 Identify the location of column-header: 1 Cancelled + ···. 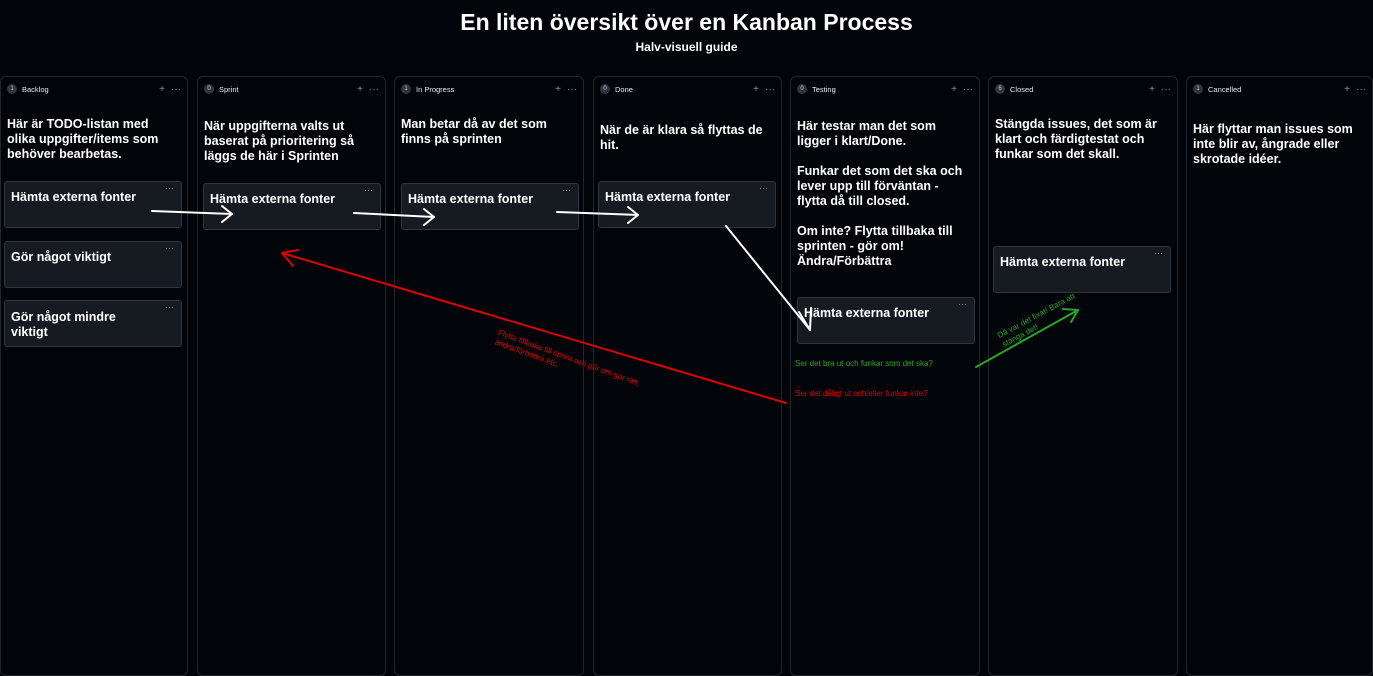
(1279, 89).